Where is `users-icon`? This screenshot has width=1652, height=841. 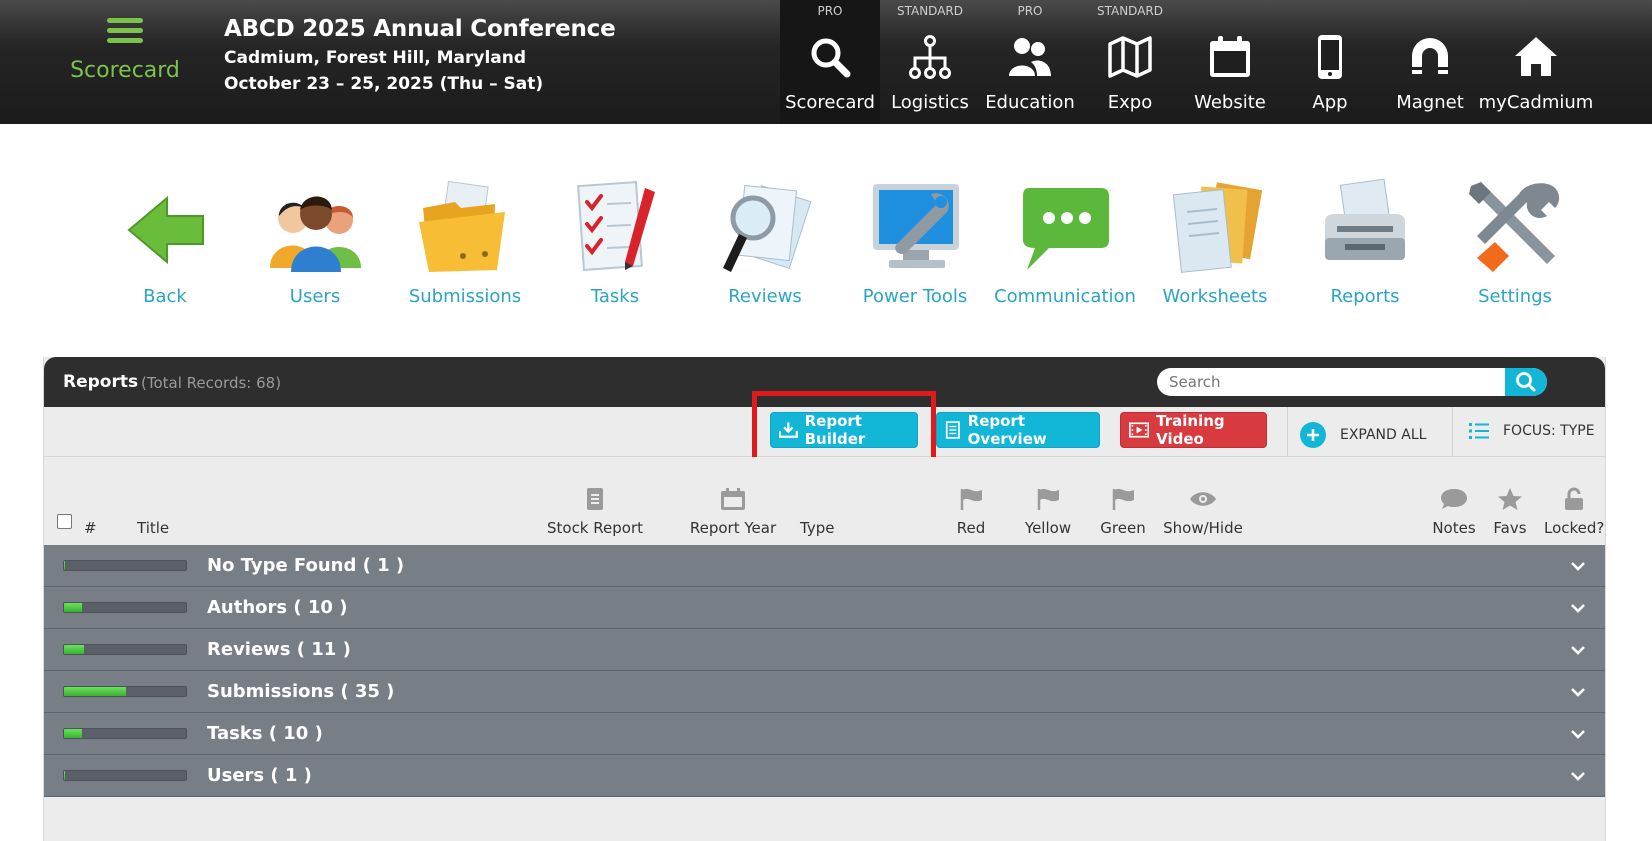
users-icon is located at coordinates (315, 234).